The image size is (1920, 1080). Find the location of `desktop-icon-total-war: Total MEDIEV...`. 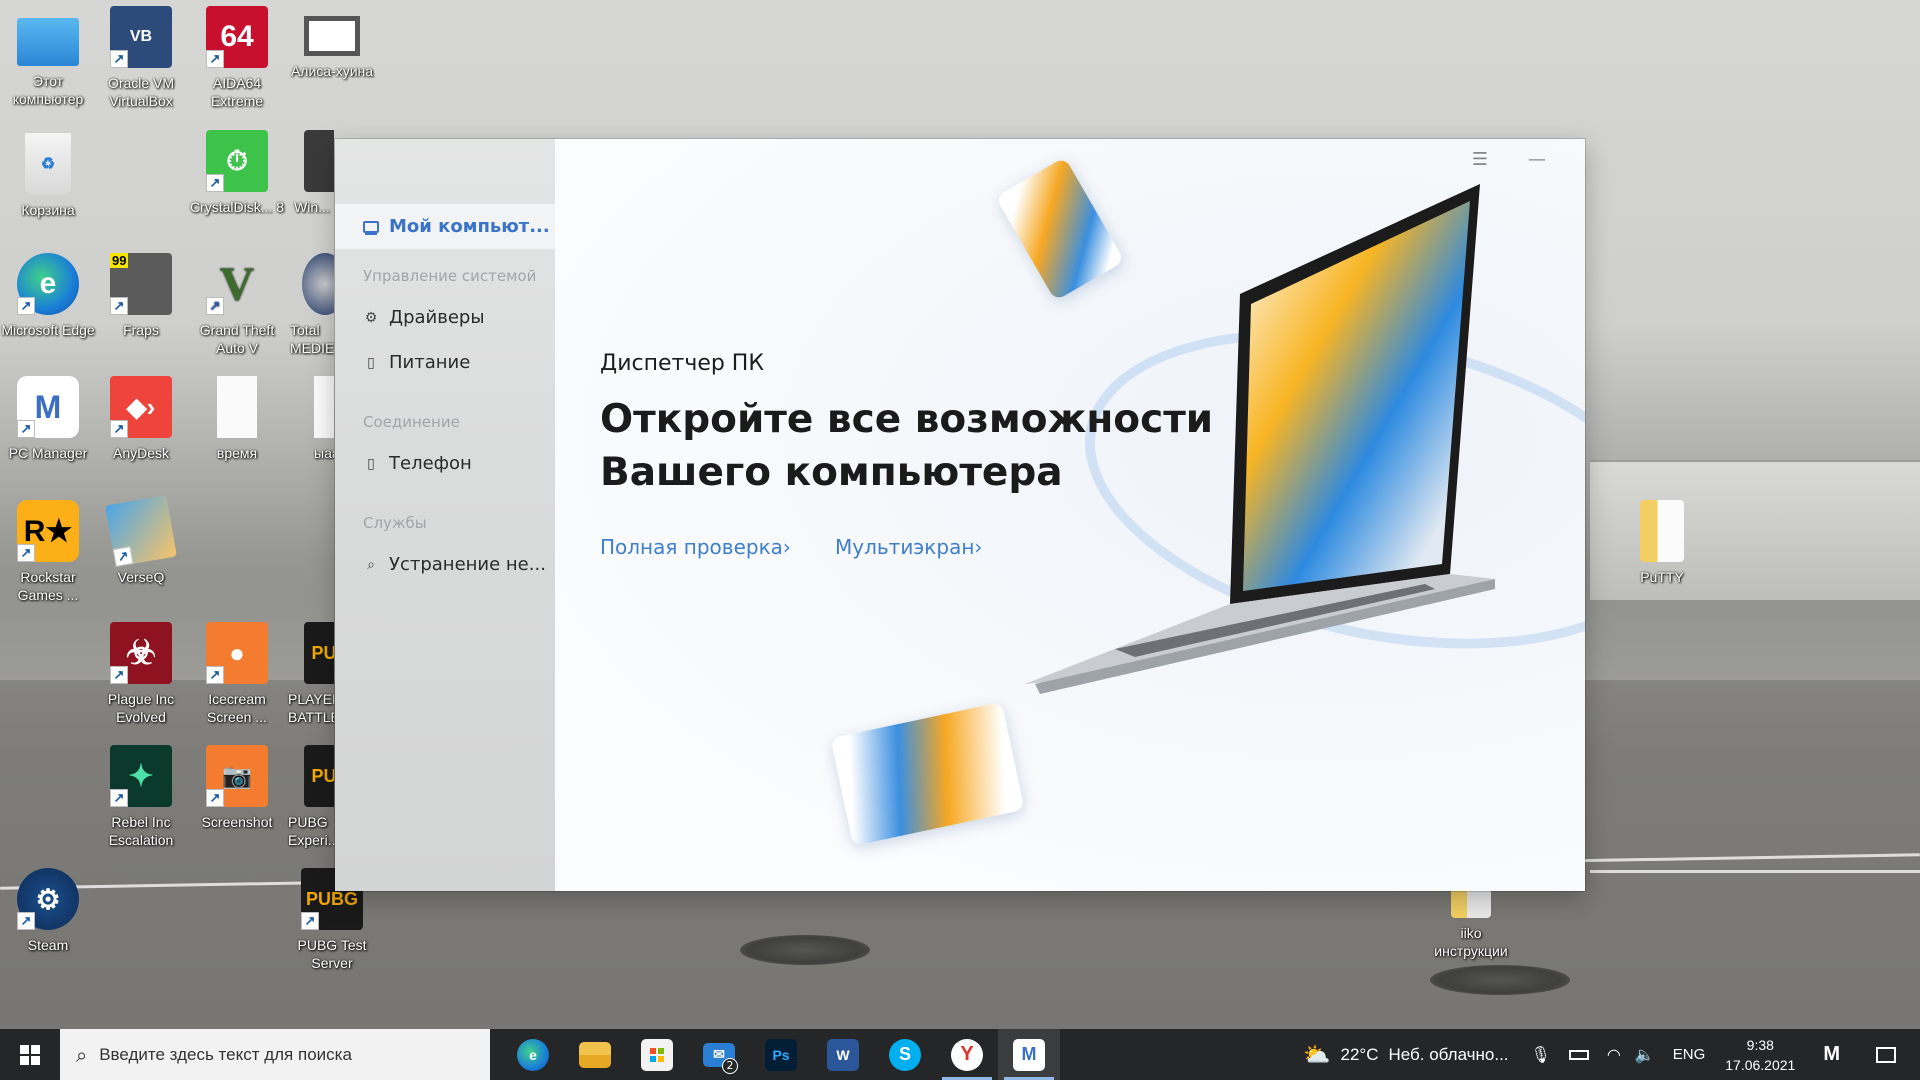

desktop-icon-total-war: Total MEDIEV... is located at coordinates (309, 305).